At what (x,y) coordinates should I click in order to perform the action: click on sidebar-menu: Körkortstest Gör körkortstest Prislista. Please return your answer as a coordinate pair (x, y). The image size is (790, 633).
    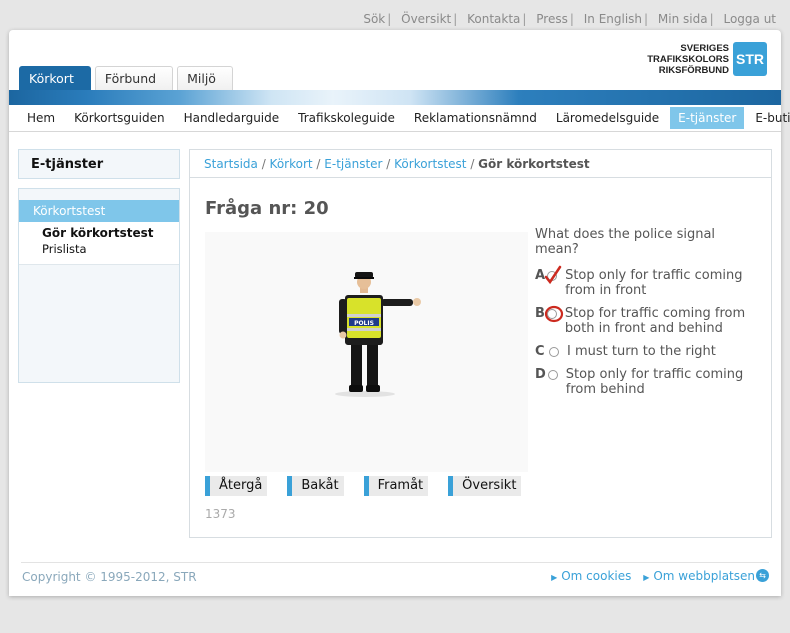
    Looking at the image, I should click on (99, 285).